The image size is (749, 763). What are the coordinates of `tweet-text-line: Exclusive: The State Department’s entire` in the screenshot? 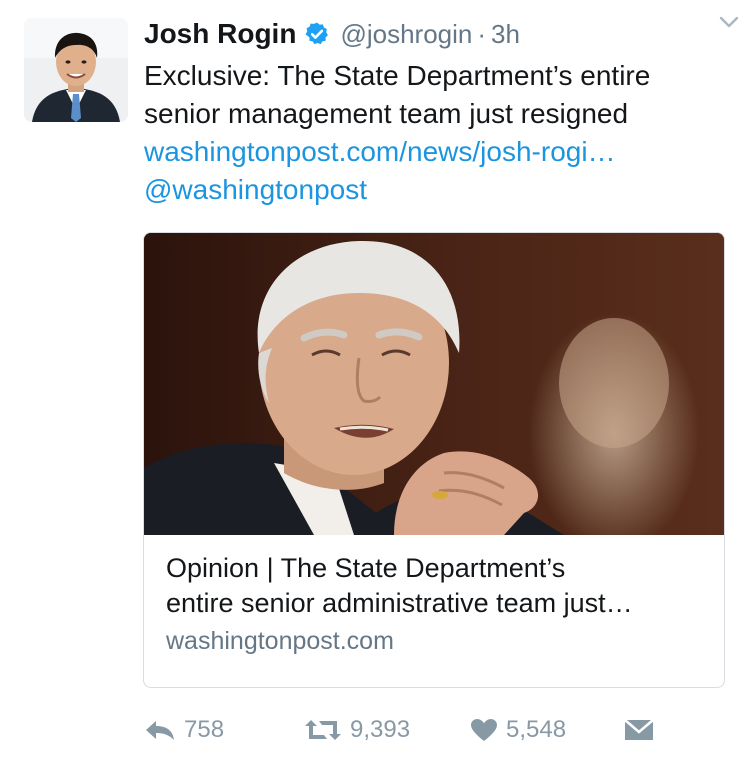 It's located at (397, 75).